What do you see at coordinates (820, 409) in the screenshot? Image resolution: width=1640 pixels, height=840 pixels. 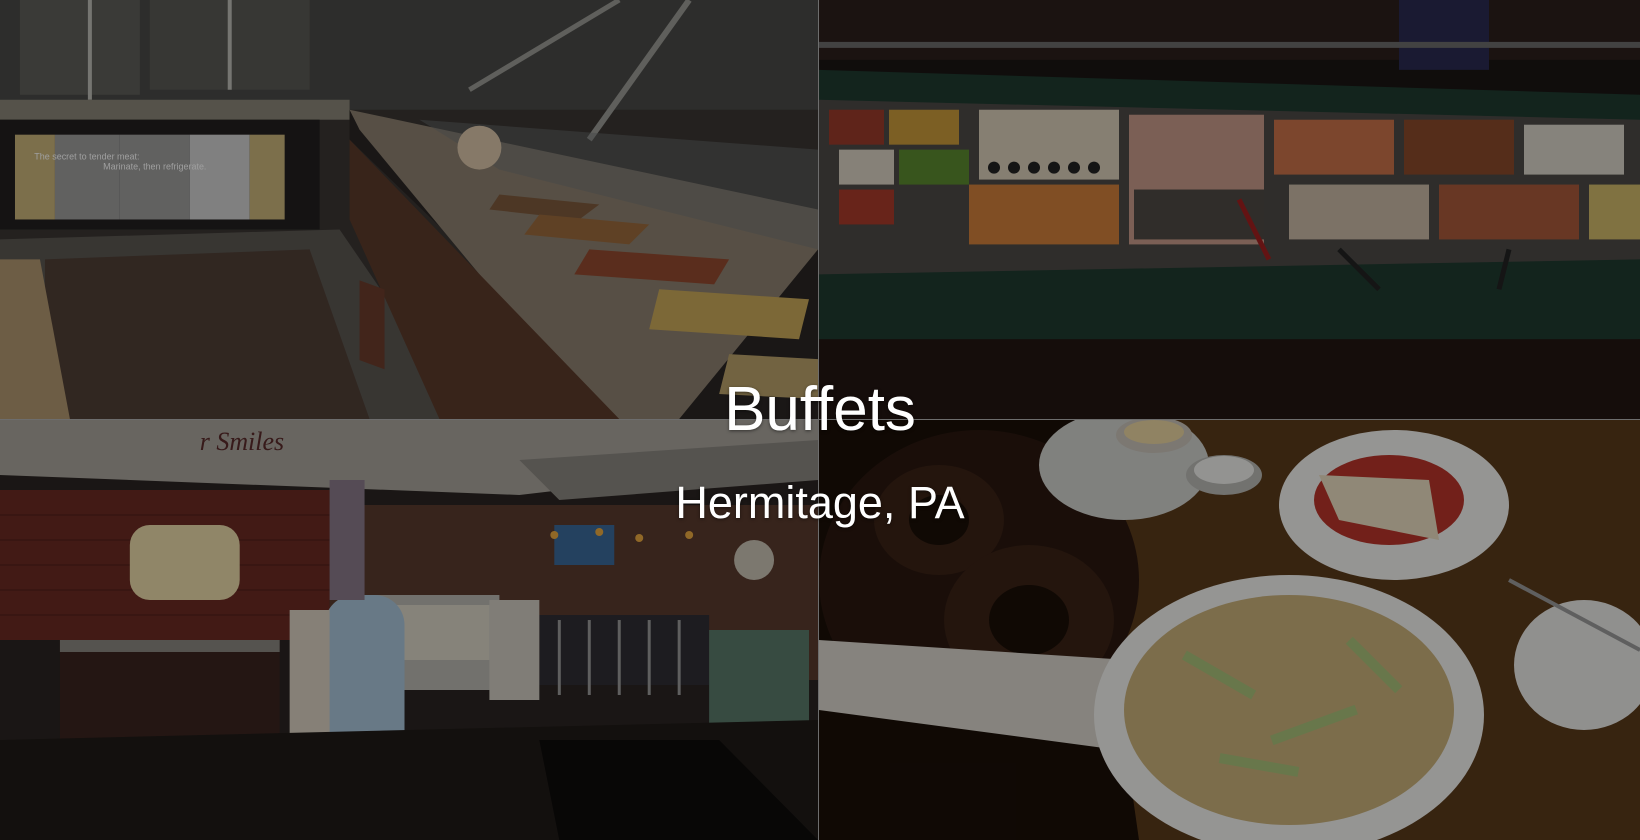 I see `page-title: Buffets` at bounding box center [820, 409].